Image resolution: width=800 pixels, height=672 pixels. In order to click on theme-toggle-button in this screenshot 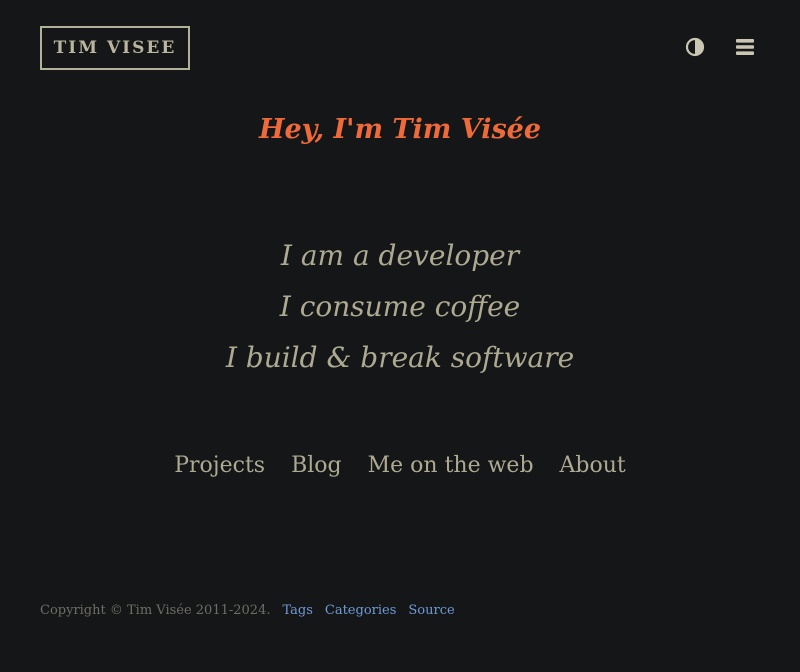, I will do `click(695, 47)`.